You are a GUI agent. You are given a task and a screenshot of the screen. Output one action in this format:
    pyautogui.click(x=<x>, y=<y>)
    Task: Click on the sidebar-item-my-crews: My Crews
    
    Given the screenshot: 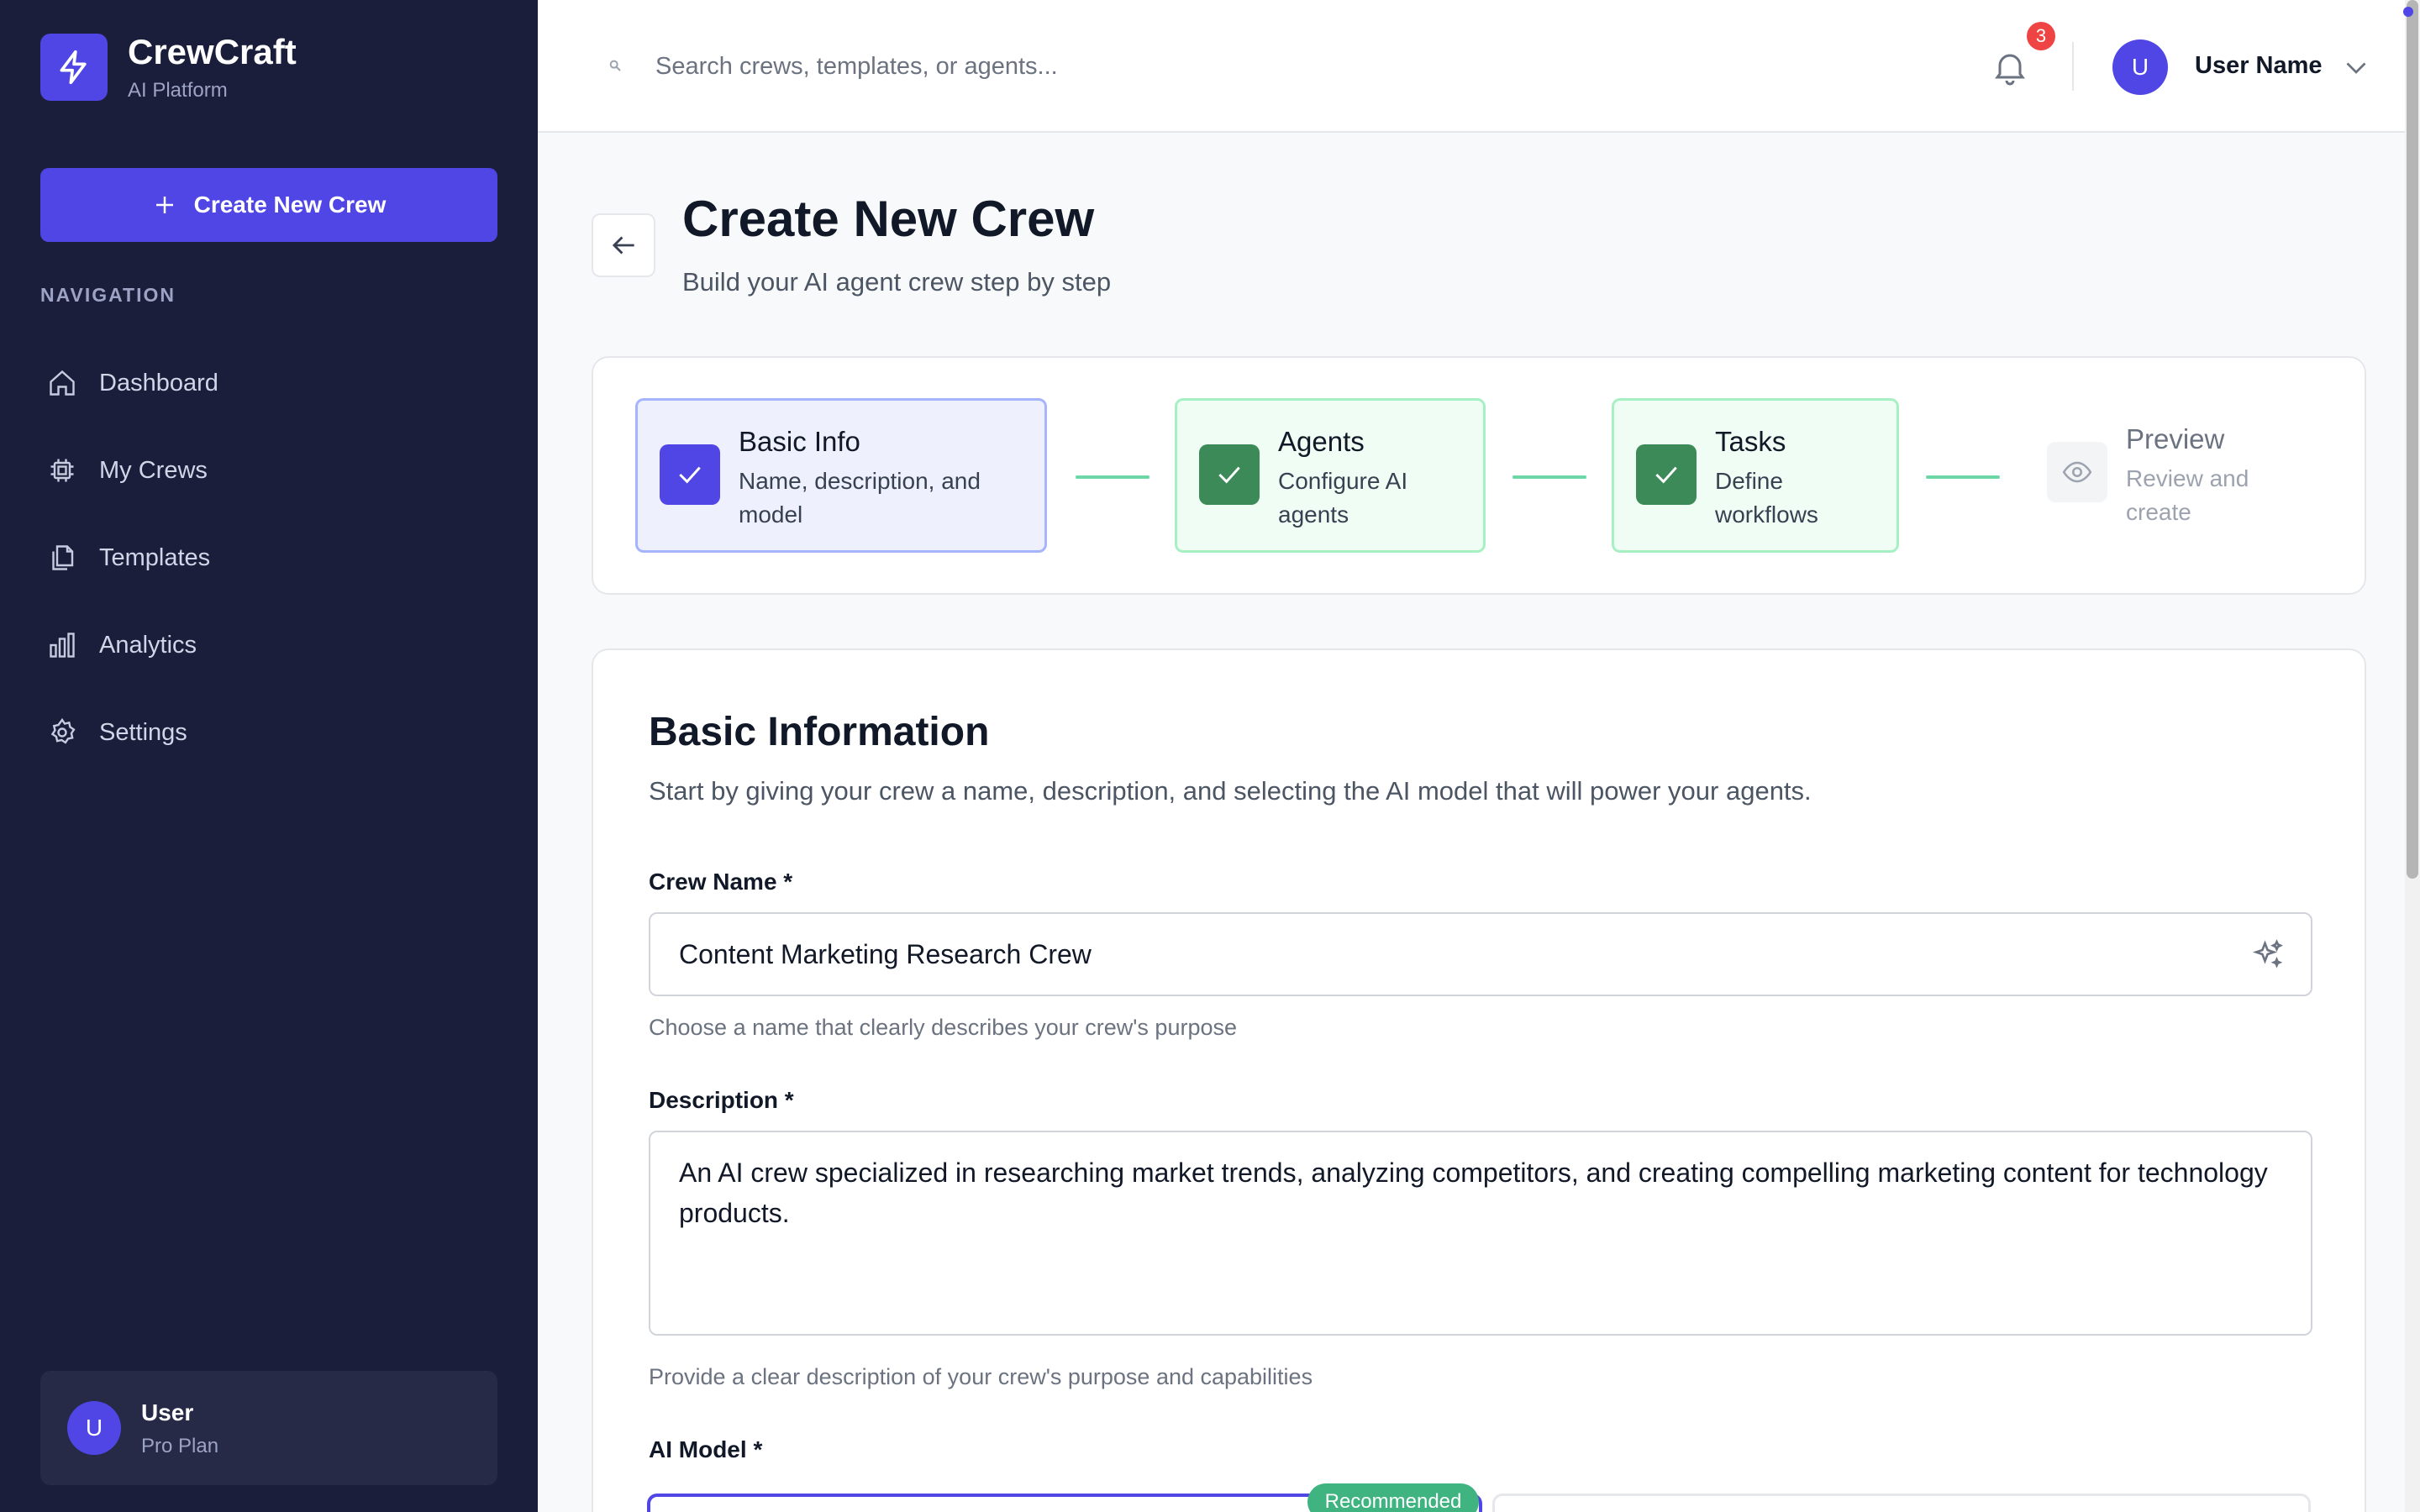 What is the action you would take?
    pyautogui.click(x=268, y=470)
    